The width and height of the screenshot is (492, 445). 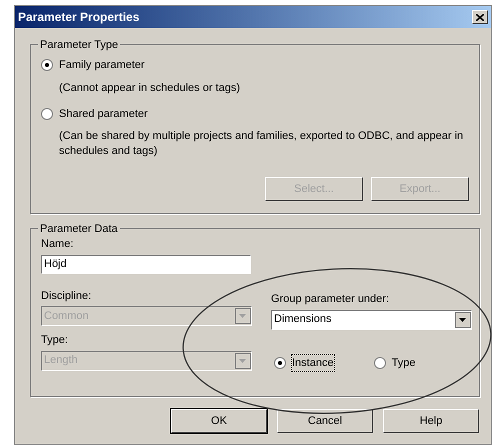 I want to click on field-label: Type:, so click(x=55, y=340).